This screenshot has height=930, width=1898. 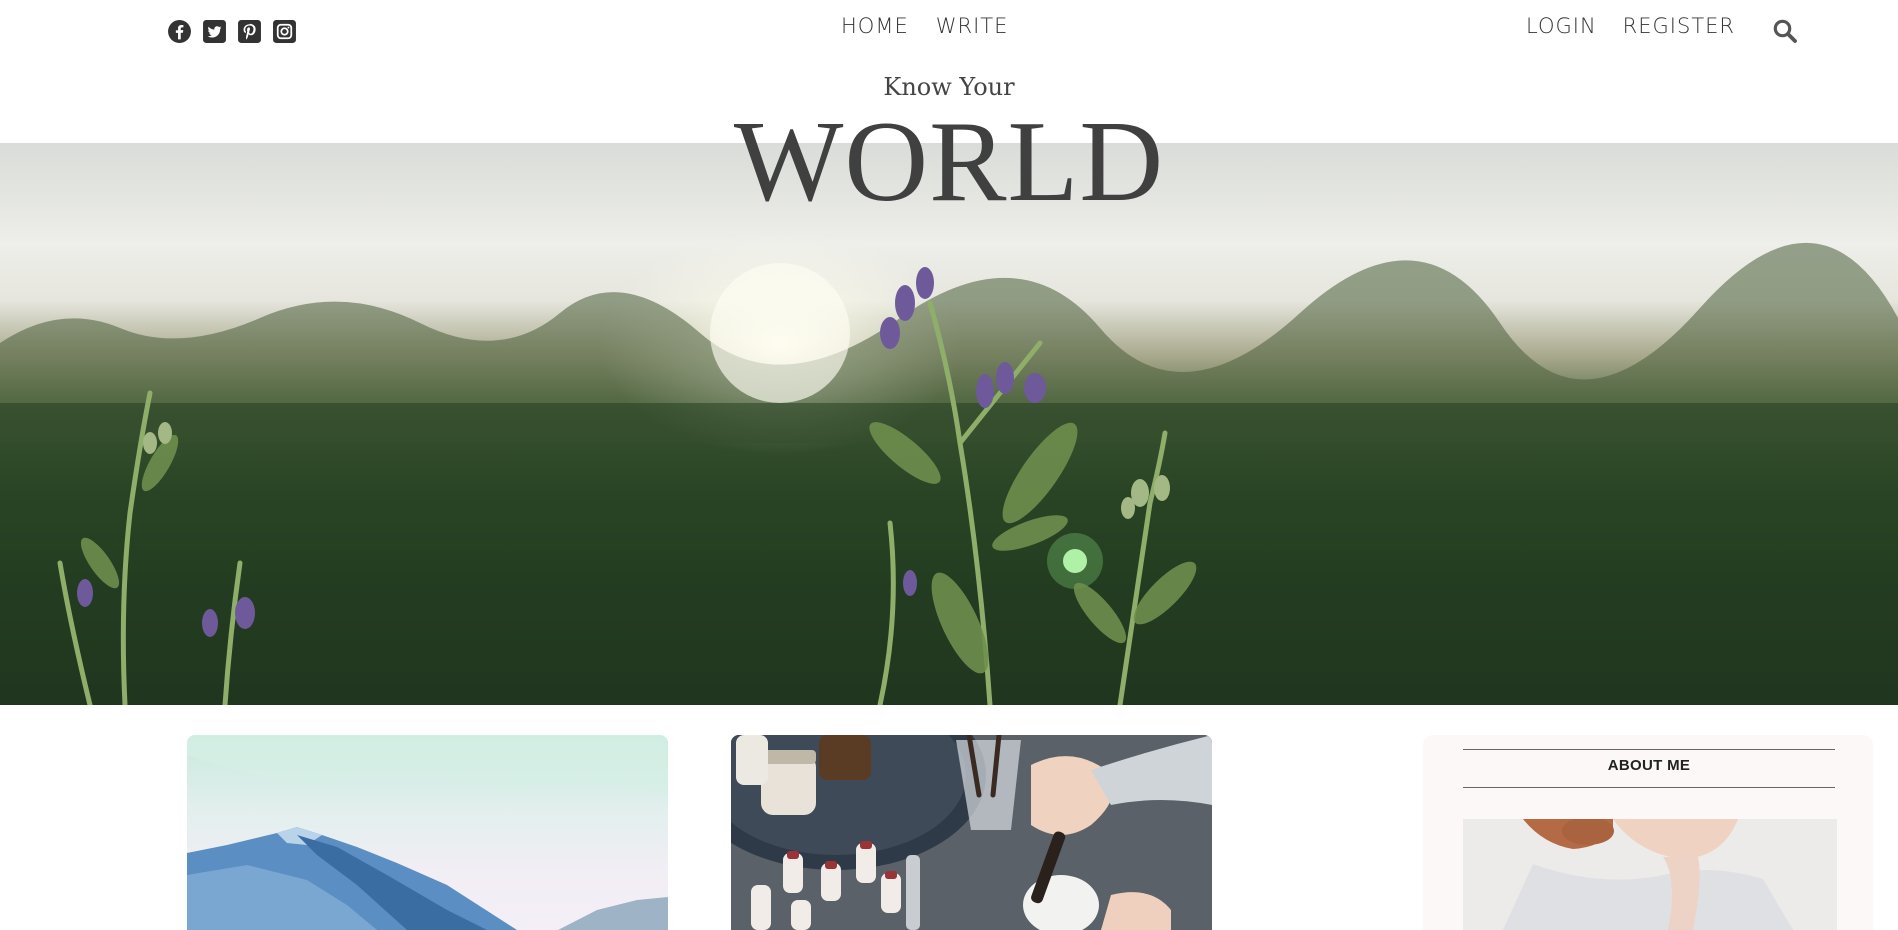 I want to click on login-link: LOGIN, so click(x=1561, y=26).